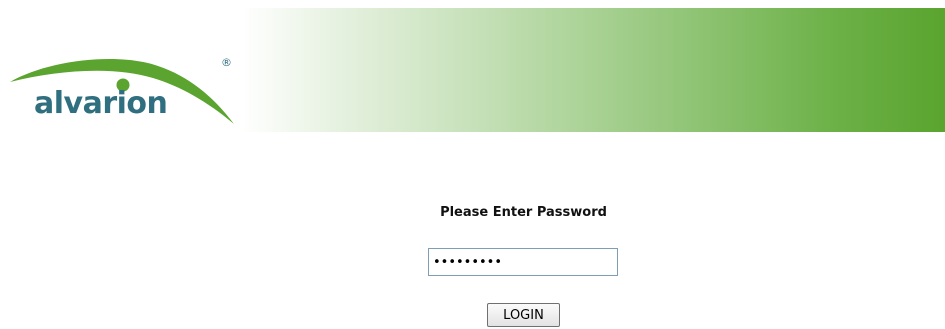 Image resolution: width=945 pixels, height=329 pixels. What do you see at coordinates (523, 212) in the screenshot?
I see `form-title: Please Enter Password` at bounding box center [523, 212].